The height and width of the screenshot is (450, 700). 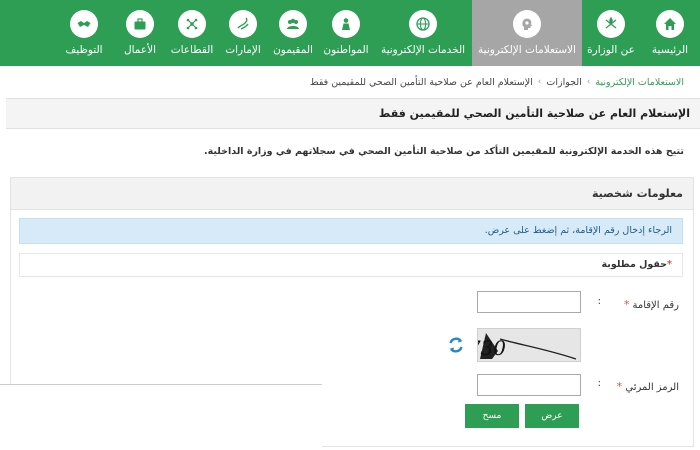 I want to click on iqama-number-input, so click(x=529, y=302).